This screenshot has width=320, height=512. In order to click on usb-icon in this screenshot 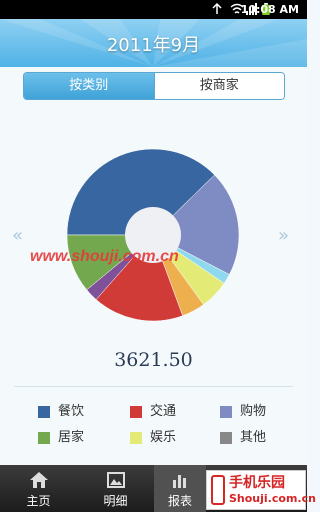, I will do `click(217, 8)`.